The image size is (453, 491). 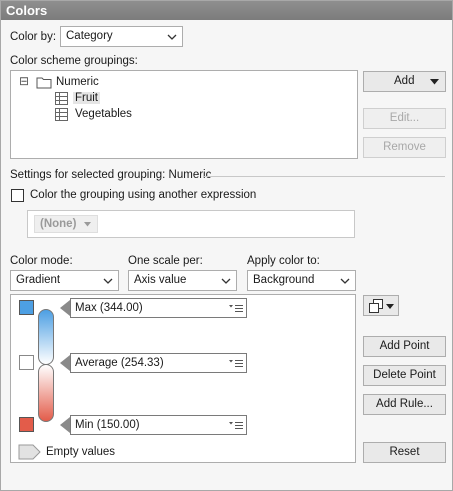 I want to click on expression-dropdown: (None), so click(x=66, y=224).